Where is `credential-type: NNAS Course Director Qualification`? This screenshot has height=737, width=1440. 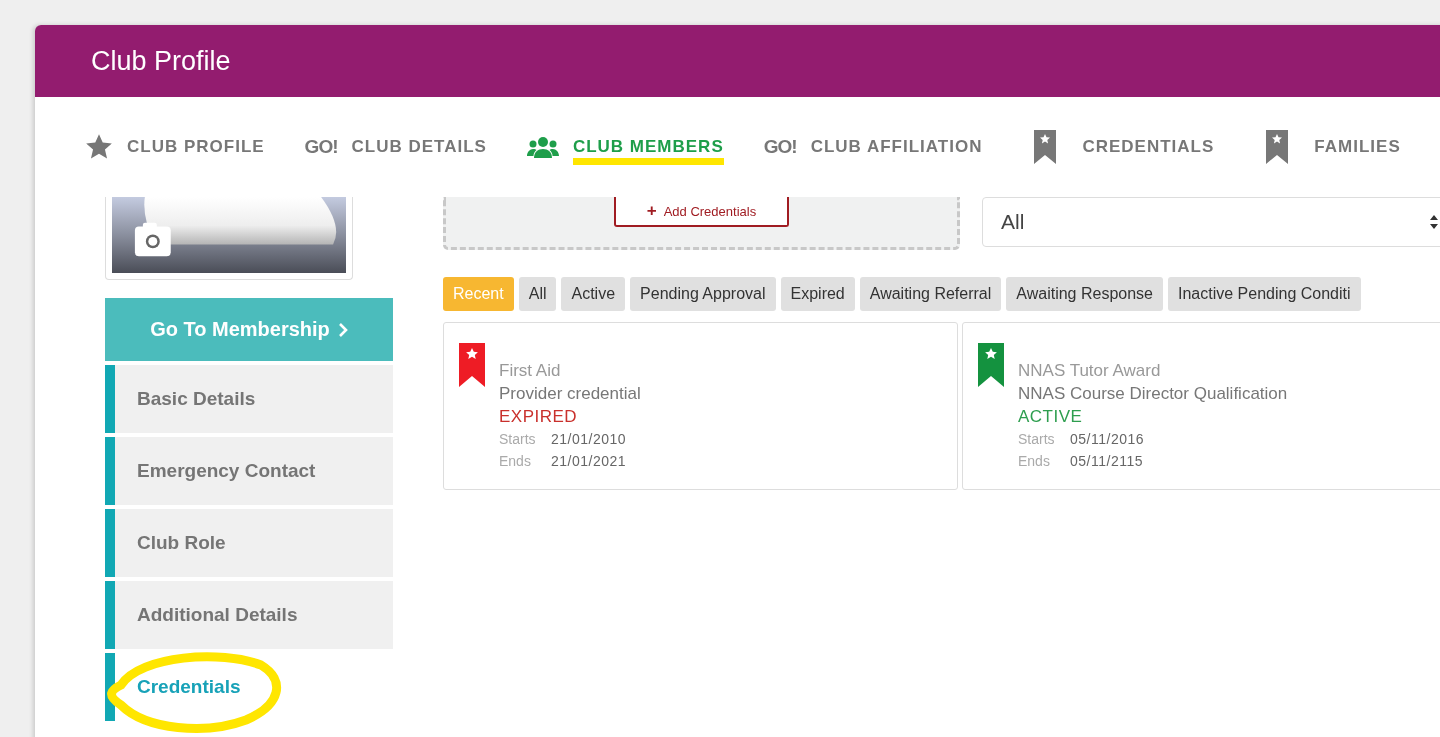 credential-type: NNAS Course Director Qualification is located at coordinates (1153, 394).